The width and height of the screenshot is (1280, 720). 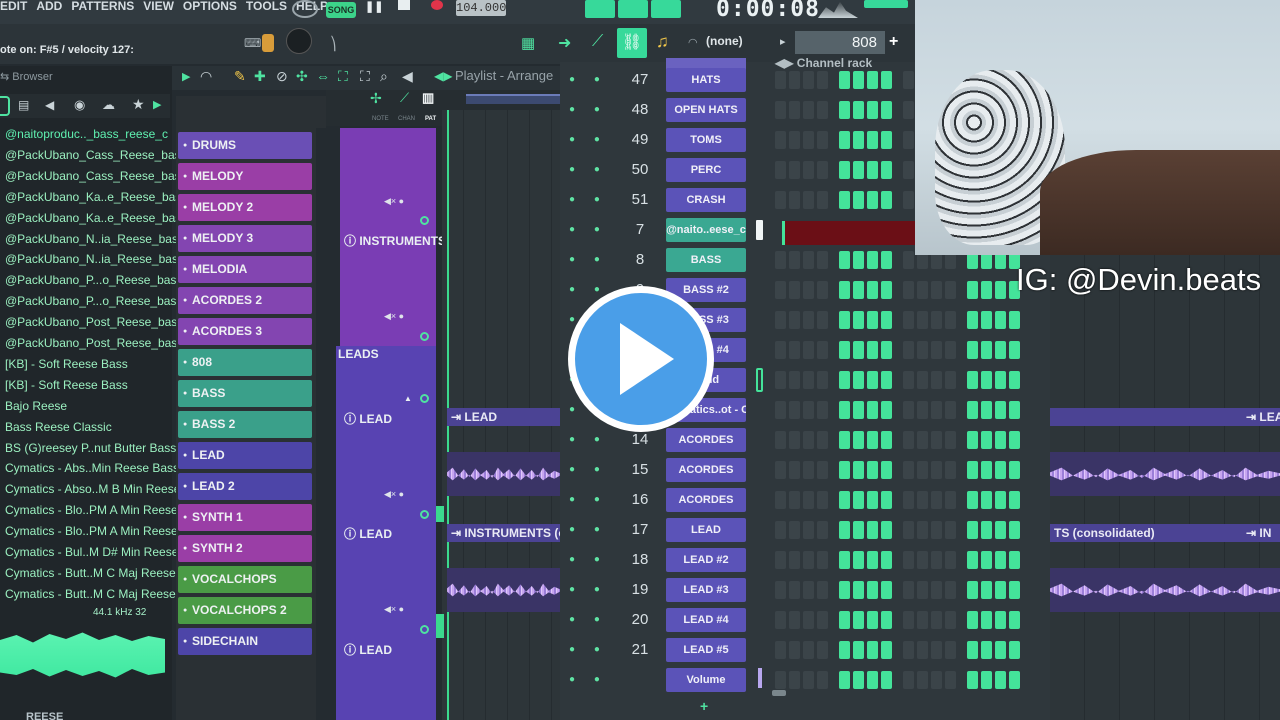 What do you see at coordinates (528, 43) in the screenshot?
I see `piano-icon: ▦` at bounding box center [528, 43].